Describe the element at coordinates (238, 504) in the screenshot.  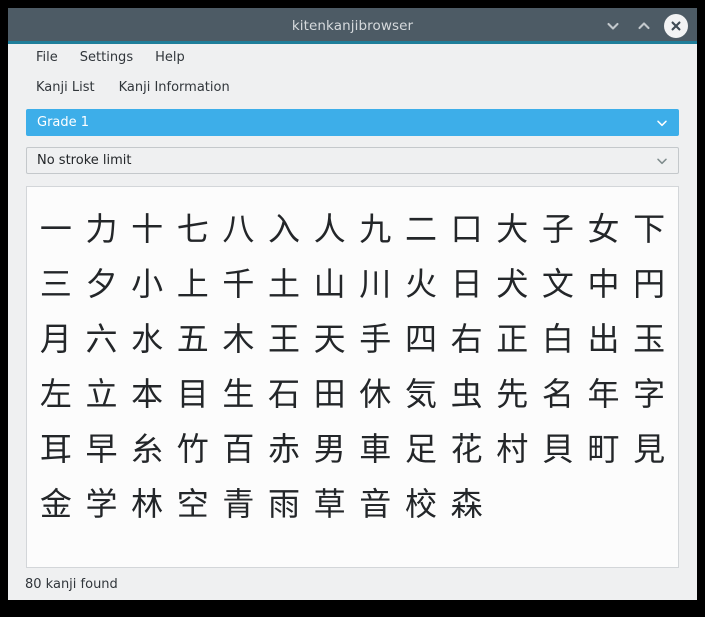
I see `kanji-cell: 青` at that location.